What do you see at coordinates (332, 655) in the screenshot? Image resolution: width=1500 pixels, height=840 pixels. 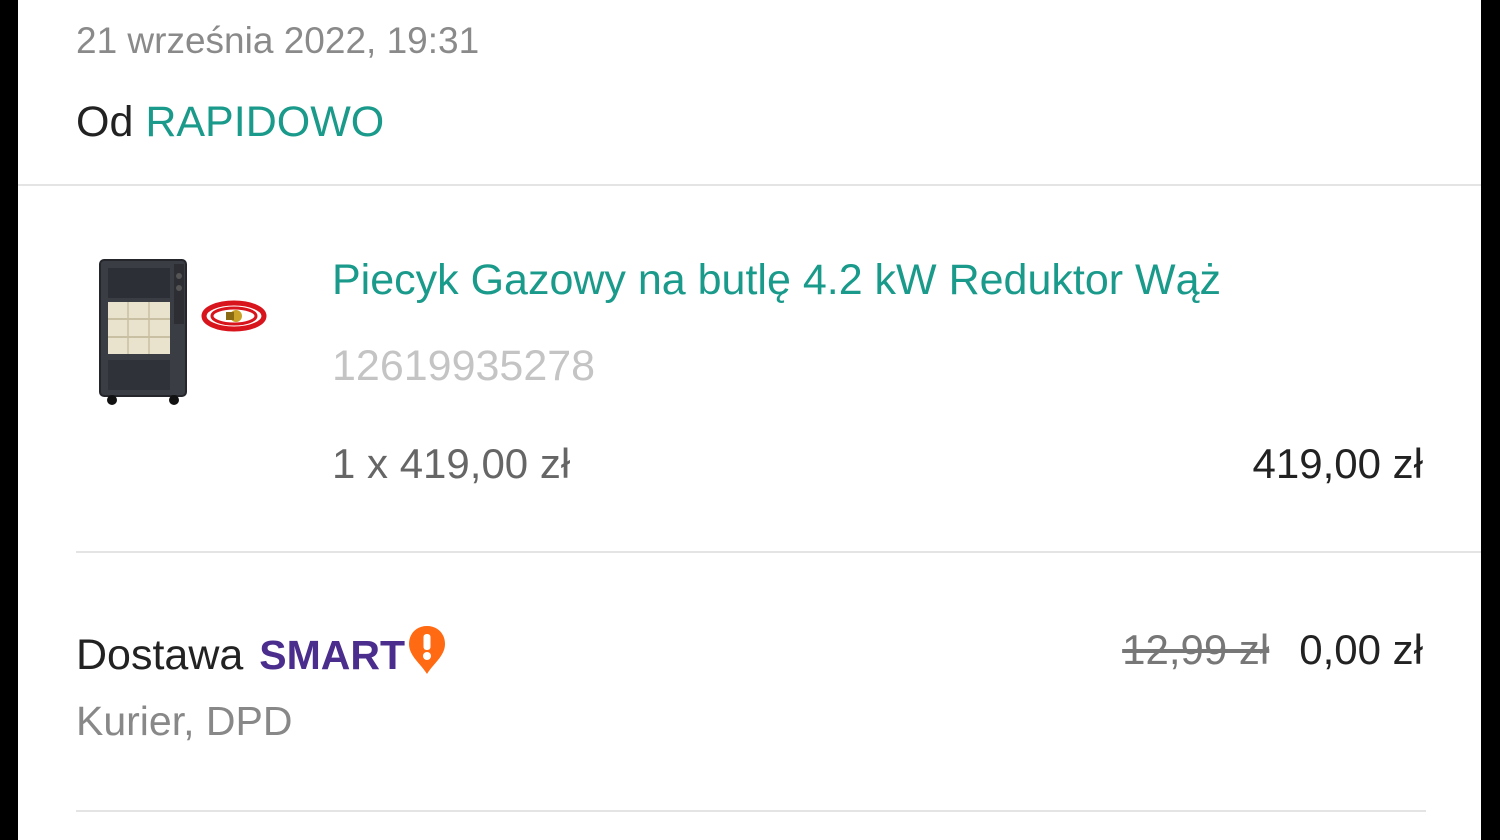 I see `smart-badge-text: SMART` at bounding box center [332, 655].